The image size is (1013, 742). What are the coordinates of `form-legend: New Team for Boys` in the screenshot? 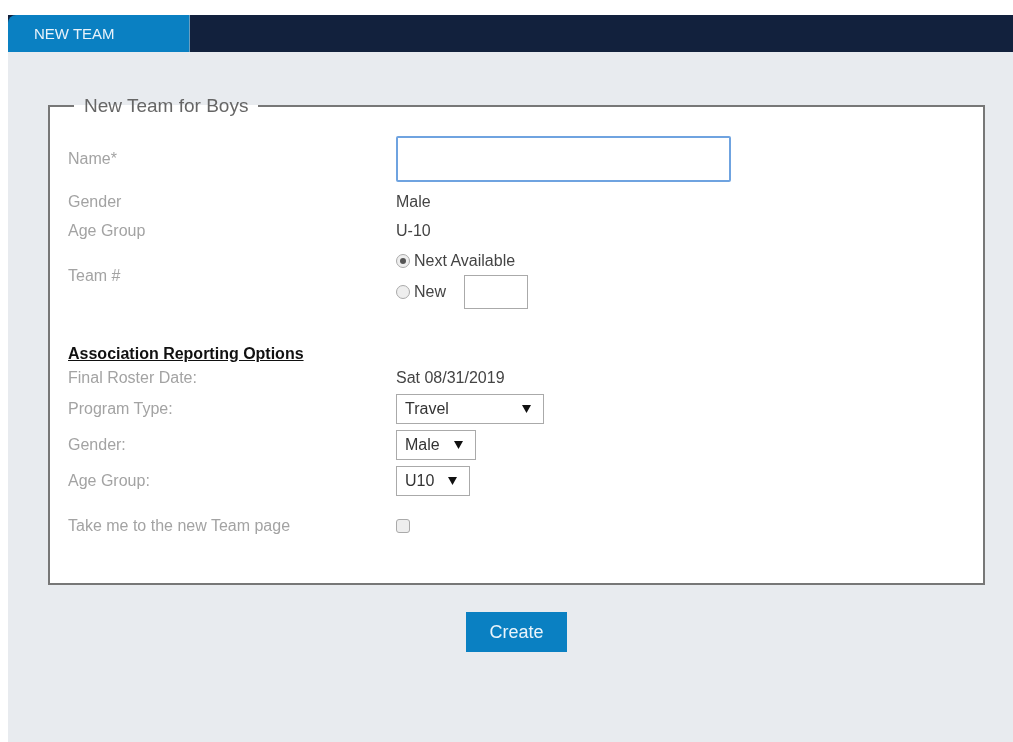 It's located at (166, 106).